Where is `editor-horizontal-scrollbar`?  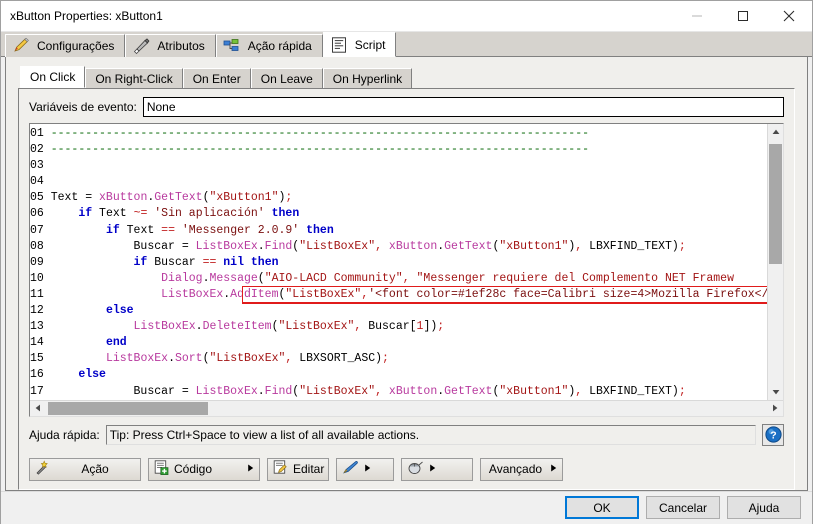 editor-horizontal-scrollbar is located at coordinates (406, 407).